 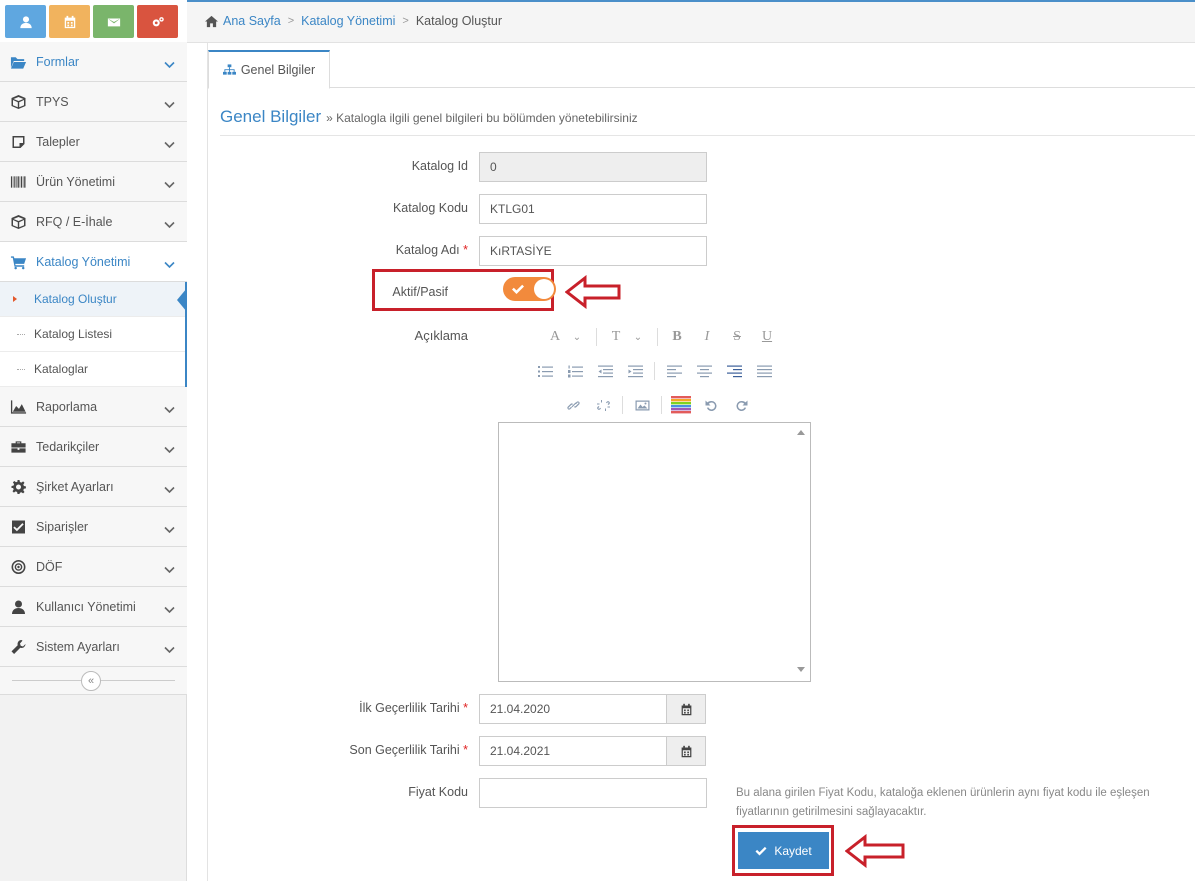 I want to click on sidebar-item-tpys: TPYS, so click(x=93, y=102).